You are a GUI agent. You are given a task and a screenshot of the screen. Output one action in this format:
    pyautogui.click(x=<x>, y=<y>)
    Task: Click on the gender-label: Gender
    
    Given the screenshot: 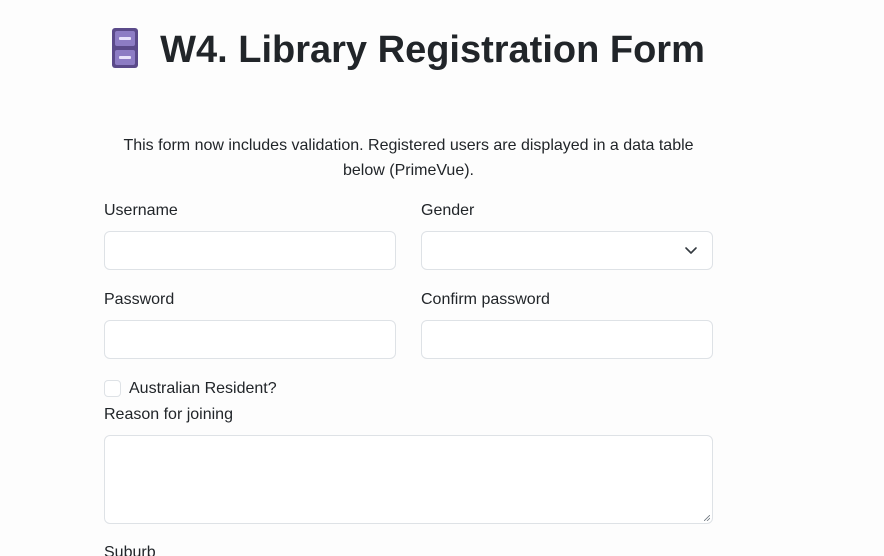 What is the action you would take?
    pyautogui.click(x=448, y=210)
    